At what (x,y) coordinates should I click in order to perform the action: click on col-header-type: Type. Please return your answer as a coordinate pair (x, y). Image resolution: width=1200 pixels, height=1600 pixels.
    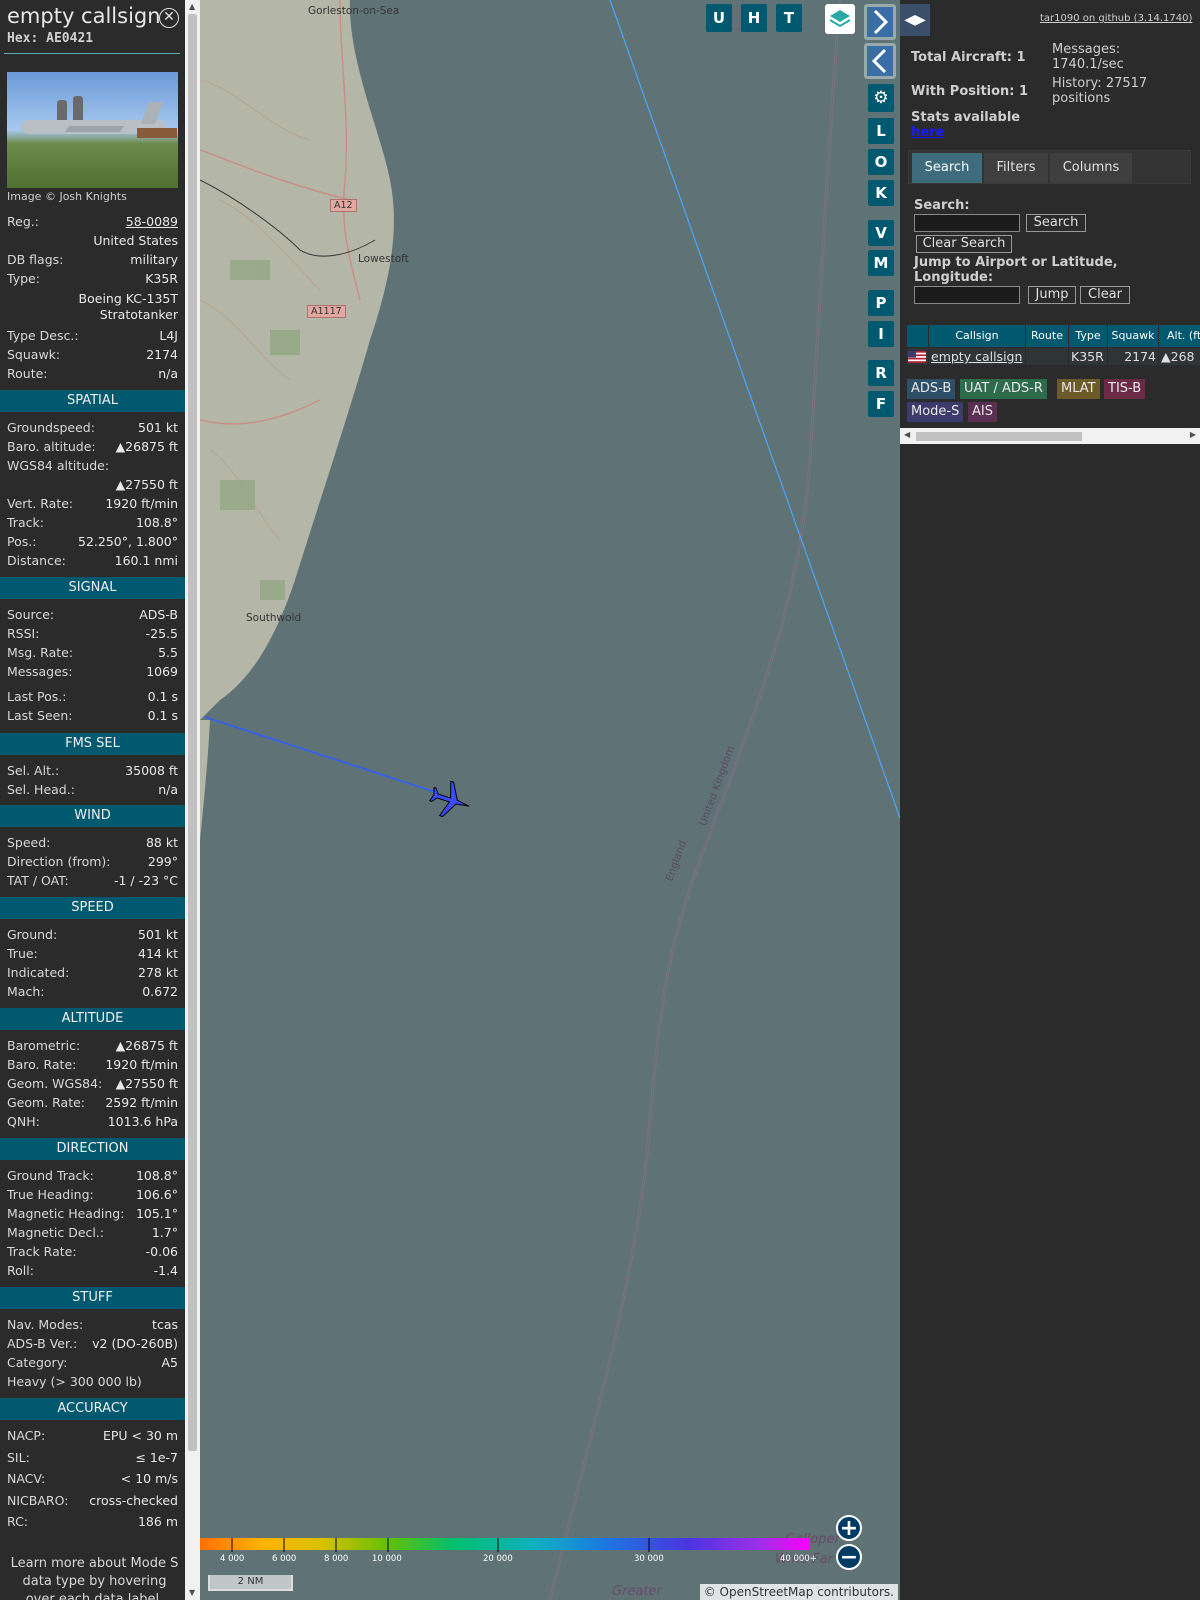
    Looking at the image, I should click on (1088, 336).